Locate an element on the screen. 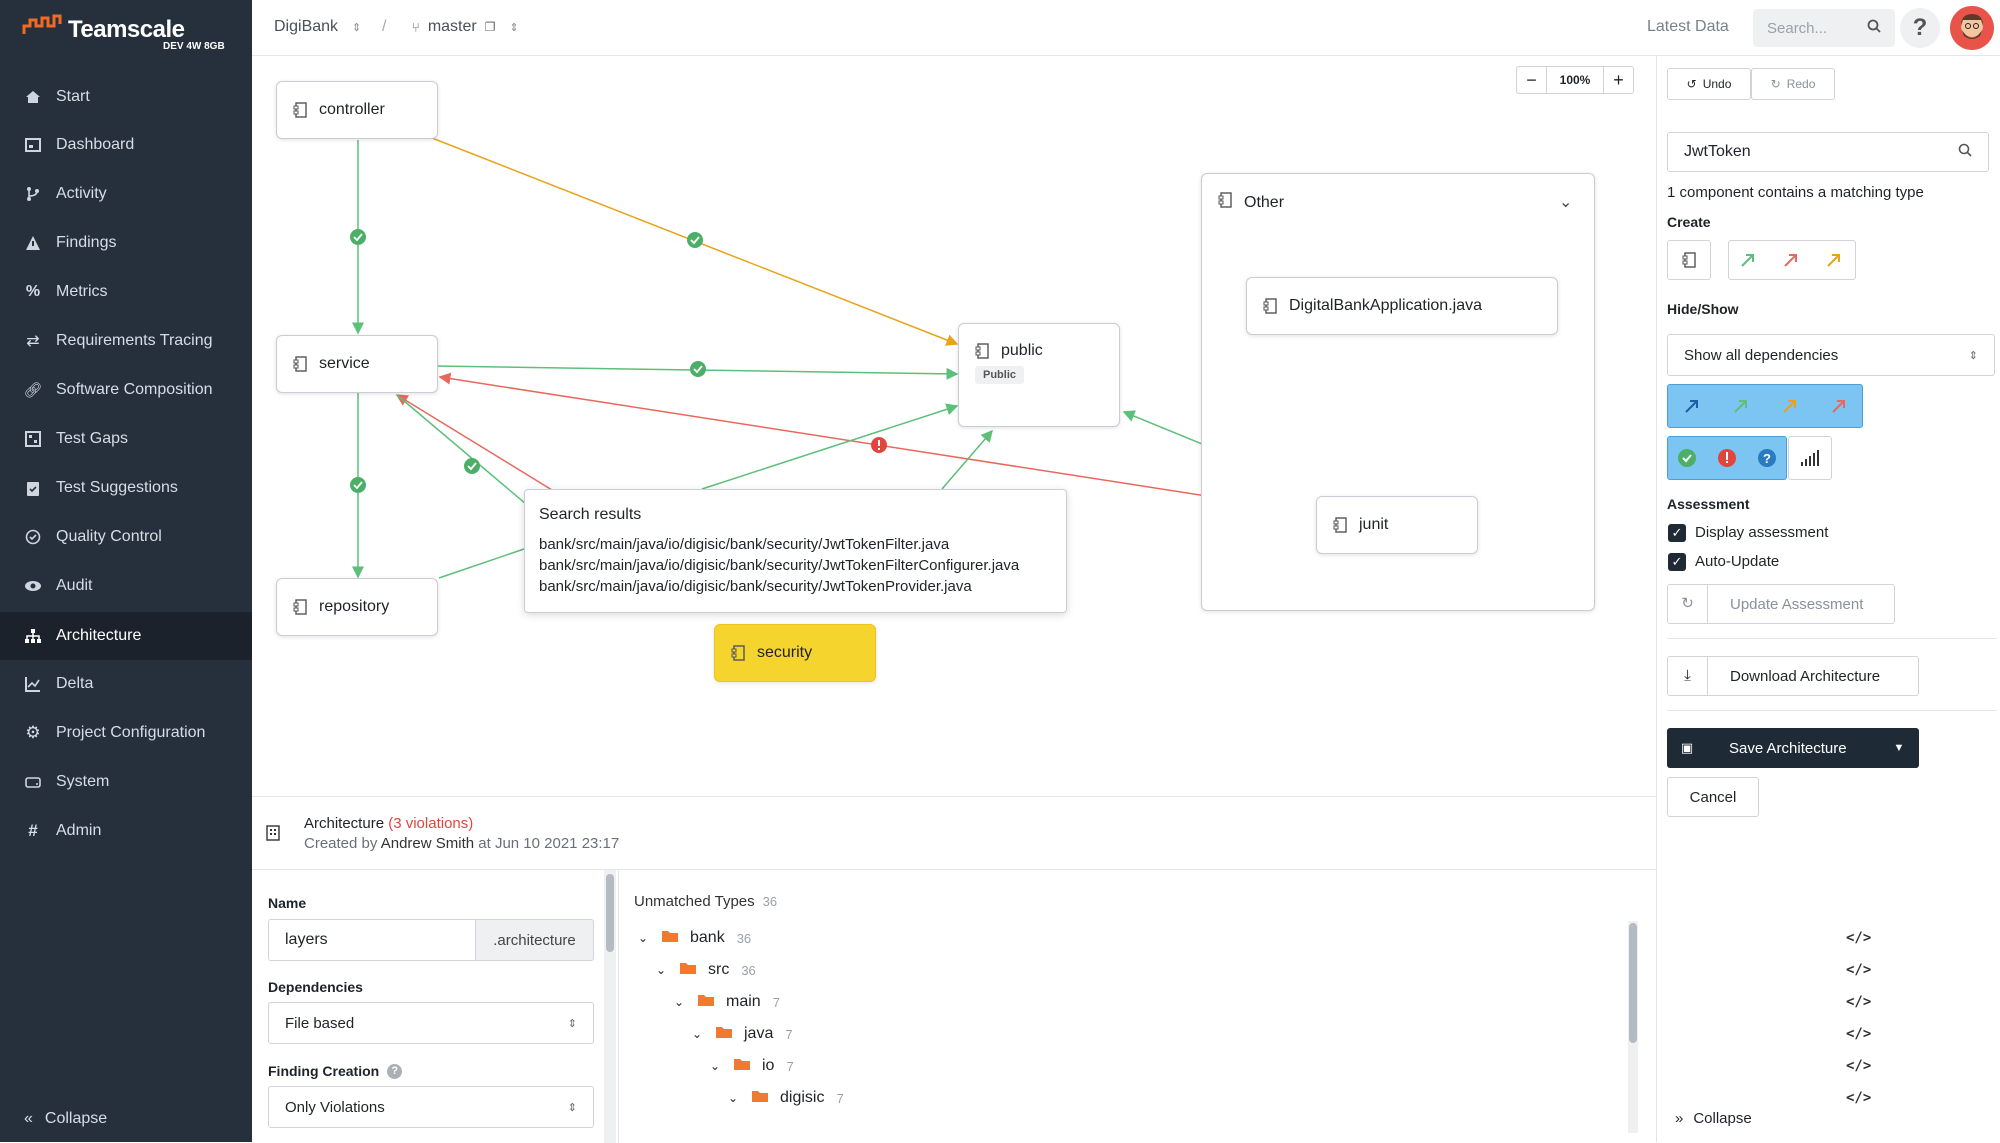 This screenshot has height=1143, width=2000. download-architecture-button: ⤓ Download Architecture is located at coordinates (1793, 676).